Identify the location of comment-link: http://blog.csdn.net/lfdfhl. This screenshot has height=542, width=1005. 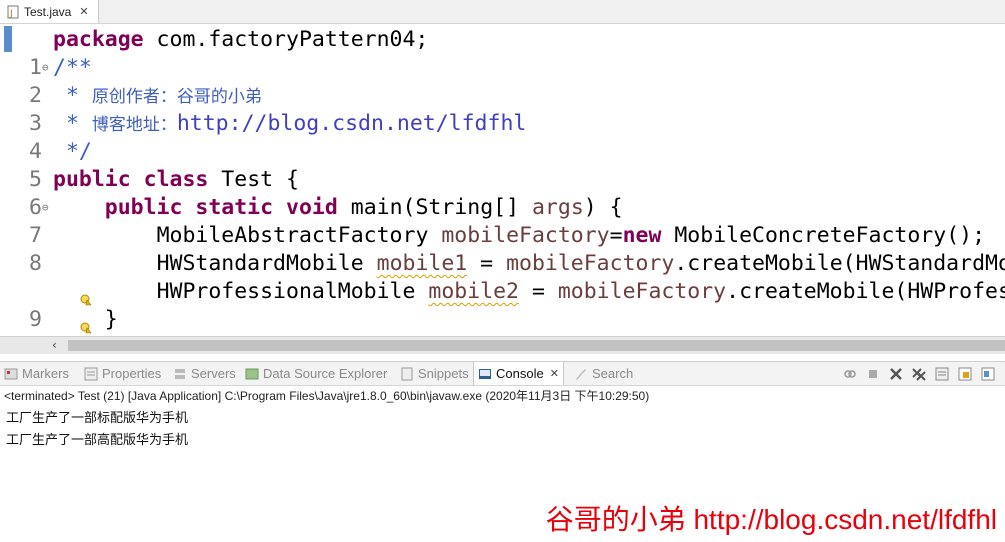
(352, 123).